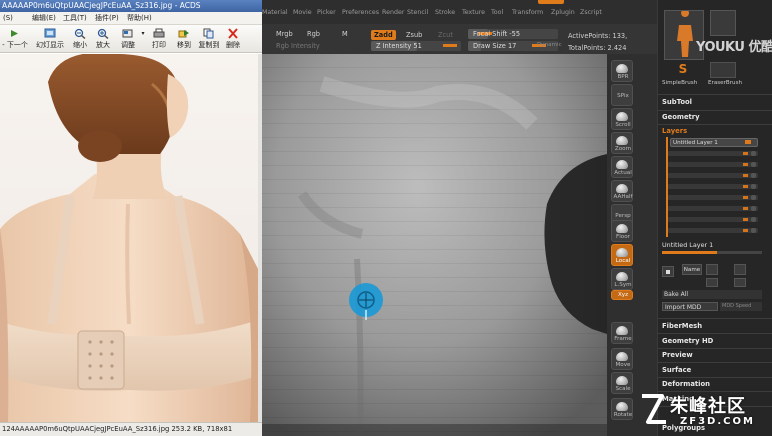  Describe the element at coordinates (622, 295) in the screenshot. I see `xyz-button: Xyz` at that location.